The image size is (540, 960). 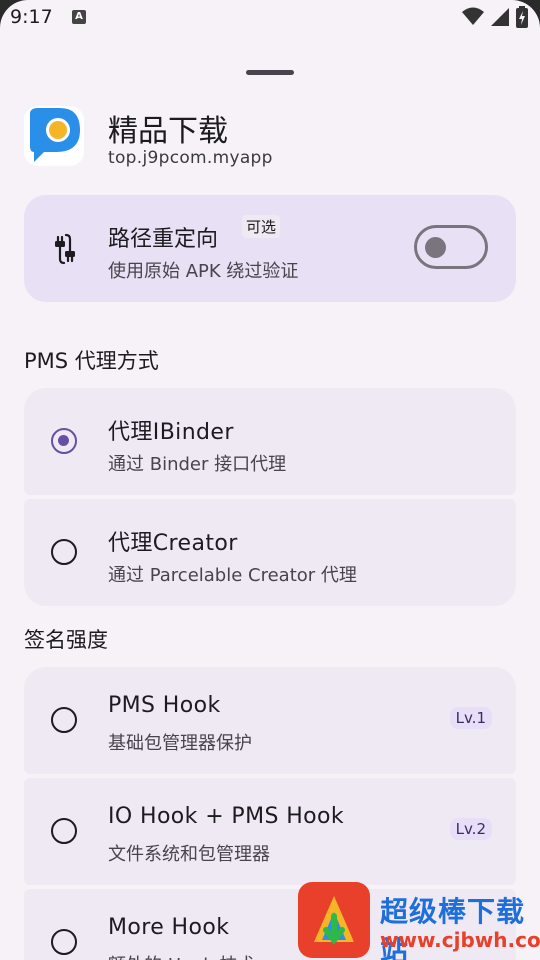 What do you see at coordinates (31, 17) in the screenshot?
I see `status-time: 9:17` at bounding box center [31, 17].